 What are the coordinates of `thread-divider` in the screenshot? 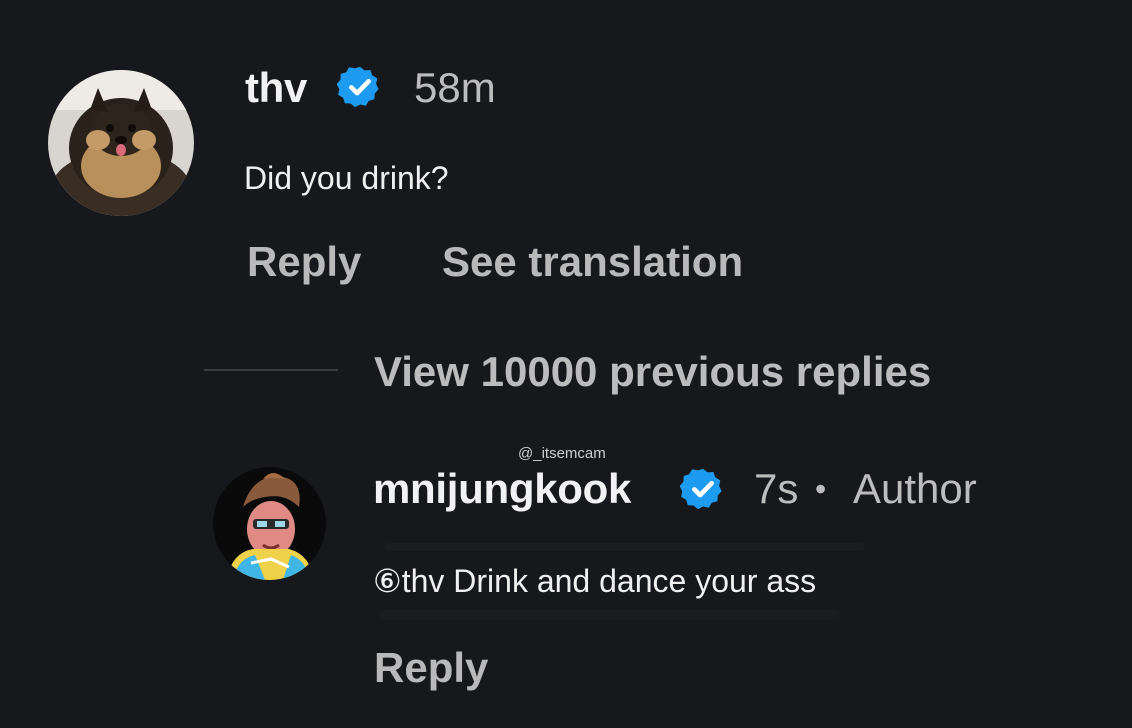 It's located at (271, 370).